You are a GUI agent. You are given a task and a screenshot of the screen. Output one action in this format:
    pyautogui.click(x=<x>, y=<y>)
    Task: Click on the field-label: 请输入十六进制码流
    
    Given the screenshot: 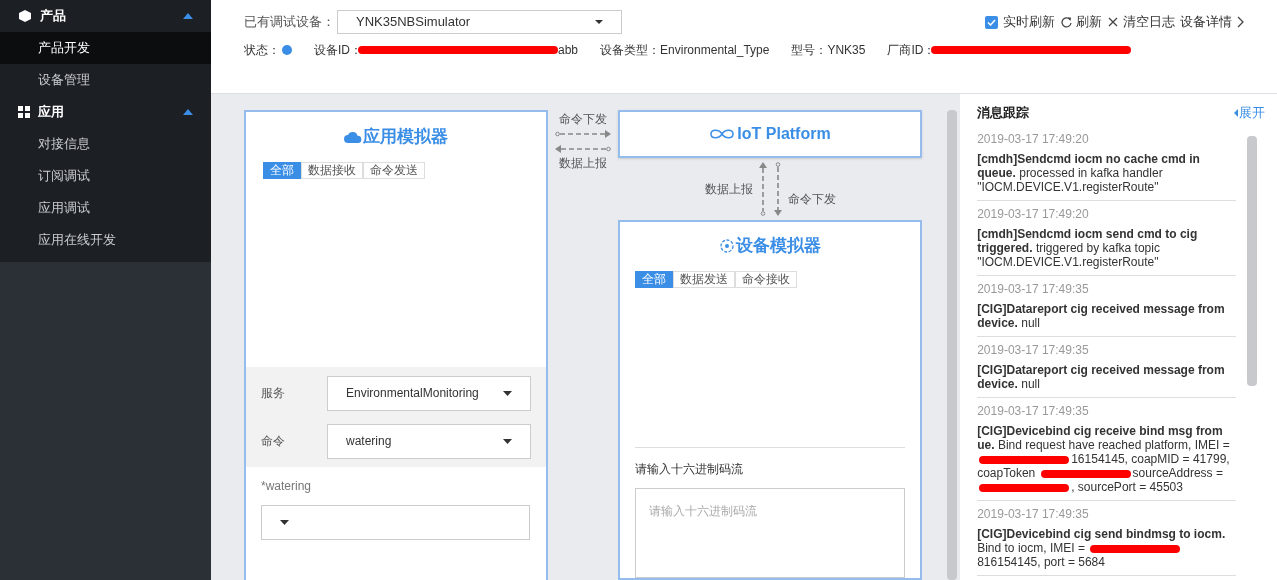 What is the action you would take?
    pyautogui.click(x=689, y=469)
    